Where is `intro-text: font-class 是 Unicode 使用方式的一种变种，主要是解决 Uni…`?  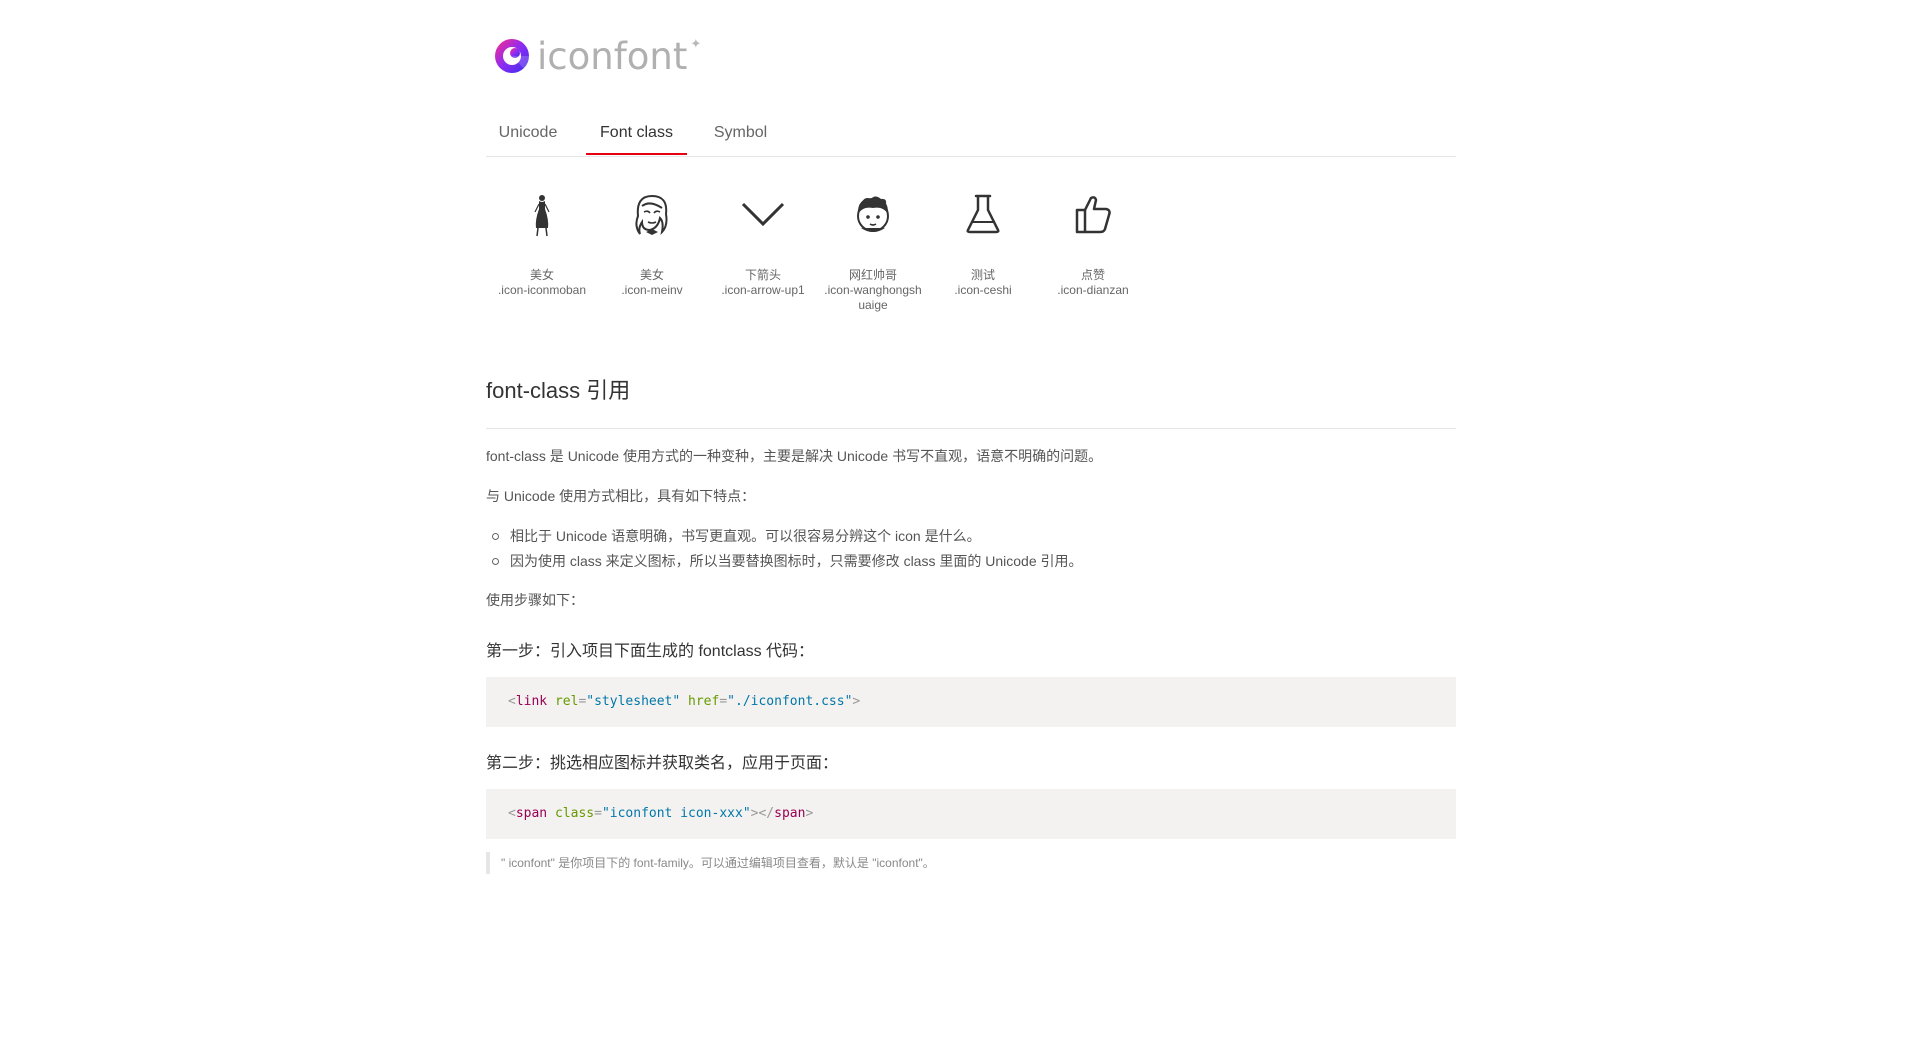
intro-text: font-class 是 Unicode 使用方式的一种变种，主要是解决 Uni… is located at coordinates (794, 456).